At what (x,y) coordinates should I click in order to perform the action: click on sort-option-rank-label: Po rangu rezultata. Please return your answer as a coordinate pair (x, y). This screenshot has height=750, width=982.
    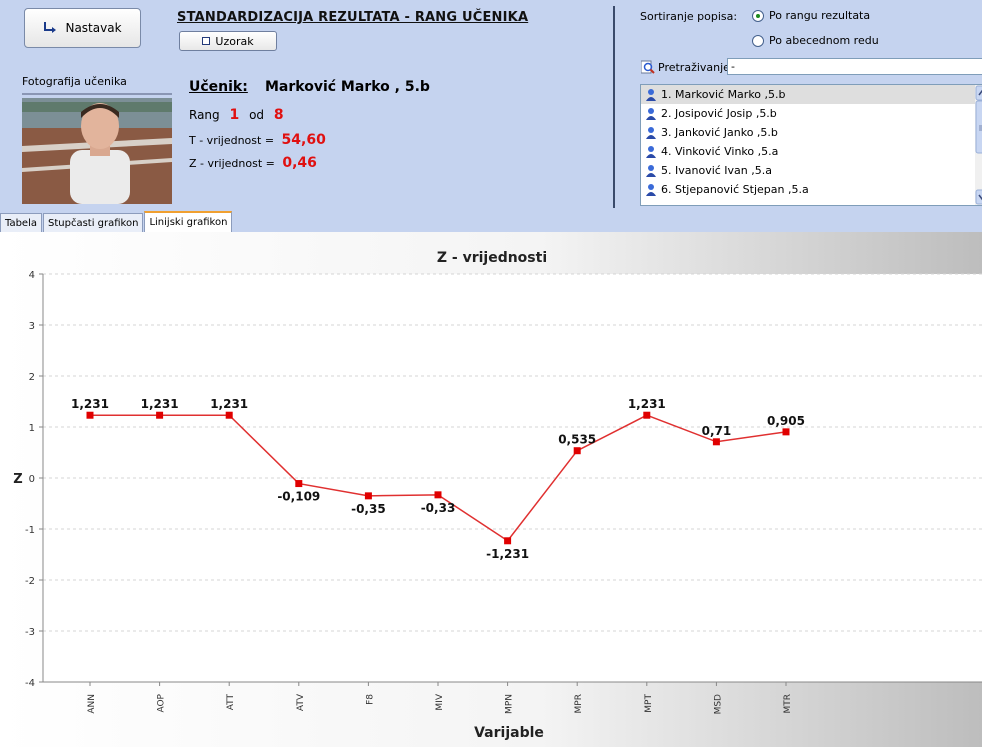
    Looking at the image, I should click on (820, 15).